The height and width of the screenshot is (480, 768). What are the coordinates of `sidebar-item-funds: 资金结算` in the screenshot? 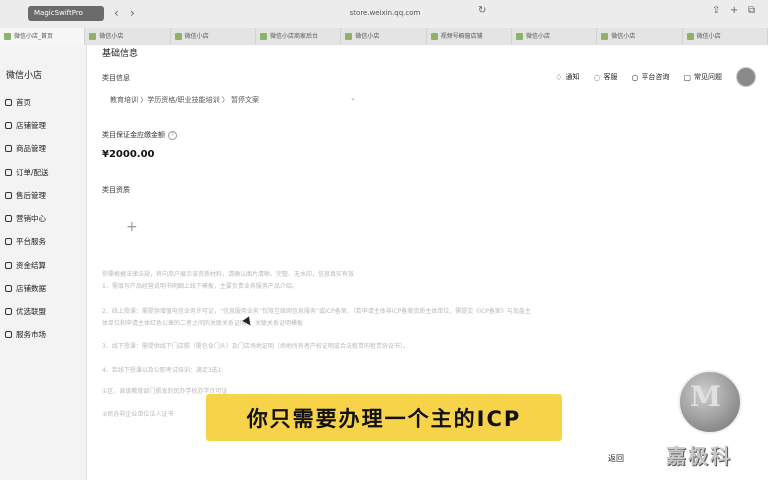 It's located at (25, 265).